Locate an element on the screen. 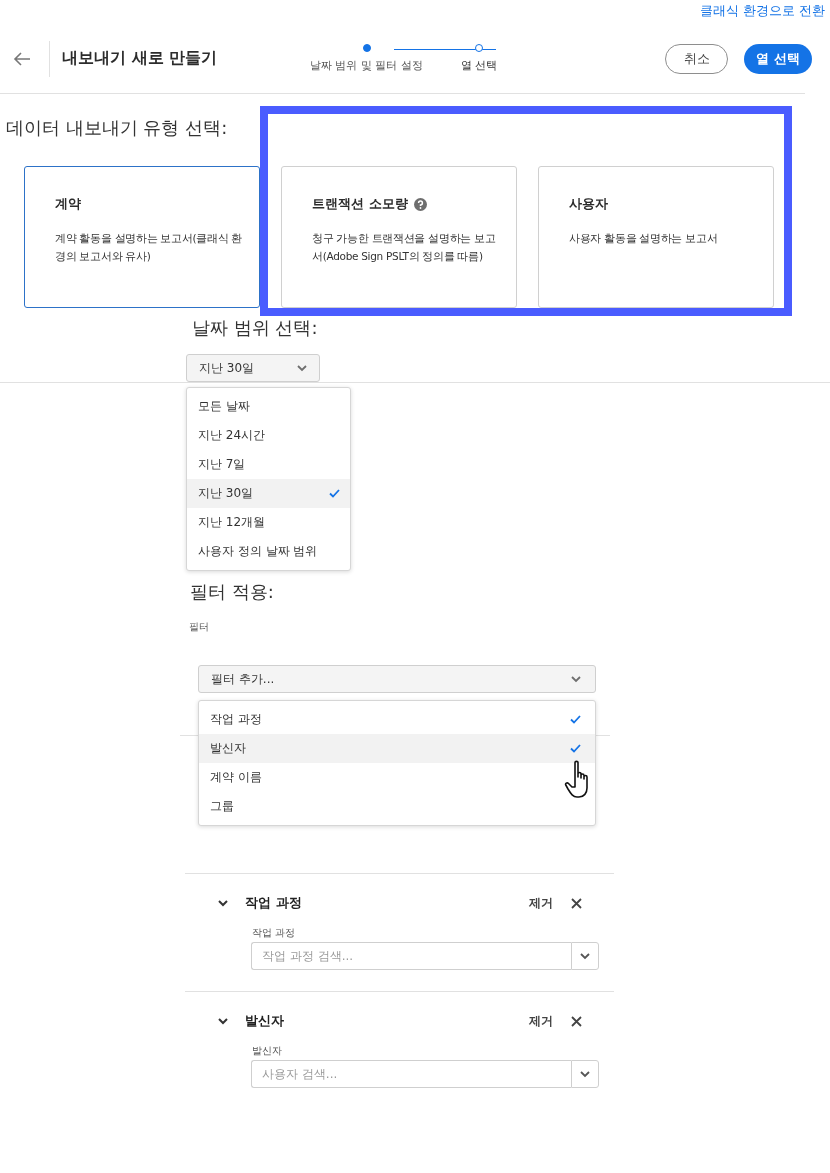  step-label: 열 선택 is located at coordinates (479, 65).